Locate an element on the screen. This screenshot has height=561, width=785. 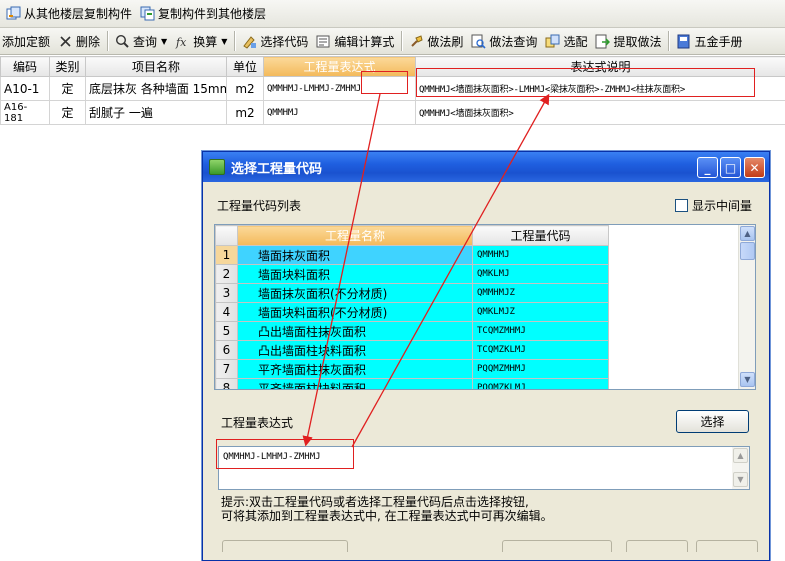
hardware-manual-button: 五金手册 is located at coordinates (709, 41).